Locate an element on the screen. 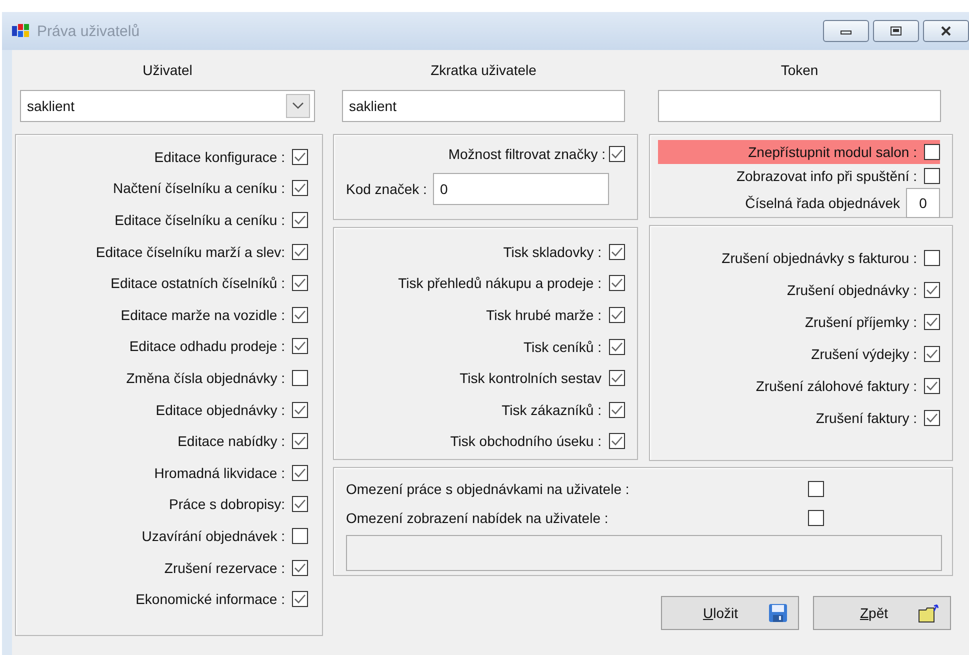 This screenshot has height=655, width=969. brand-code-label: Kod značek : is located at coordinates (386, 189).